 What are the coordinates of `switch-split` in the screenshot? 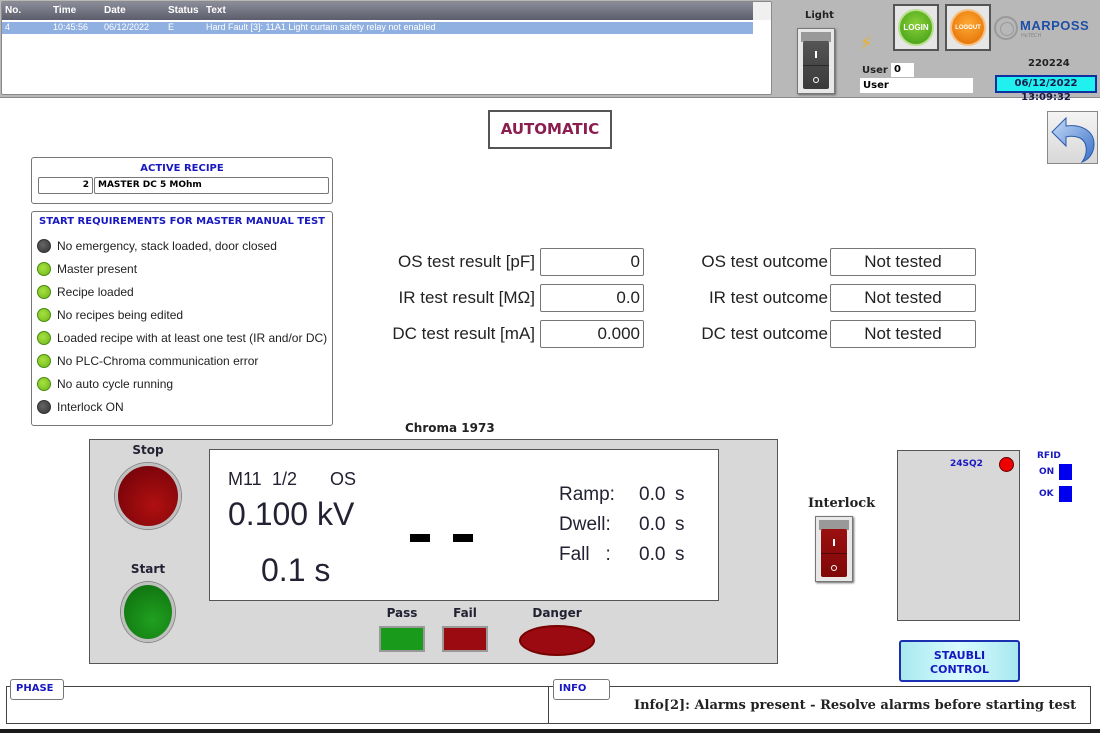 It's located at (816, 65).